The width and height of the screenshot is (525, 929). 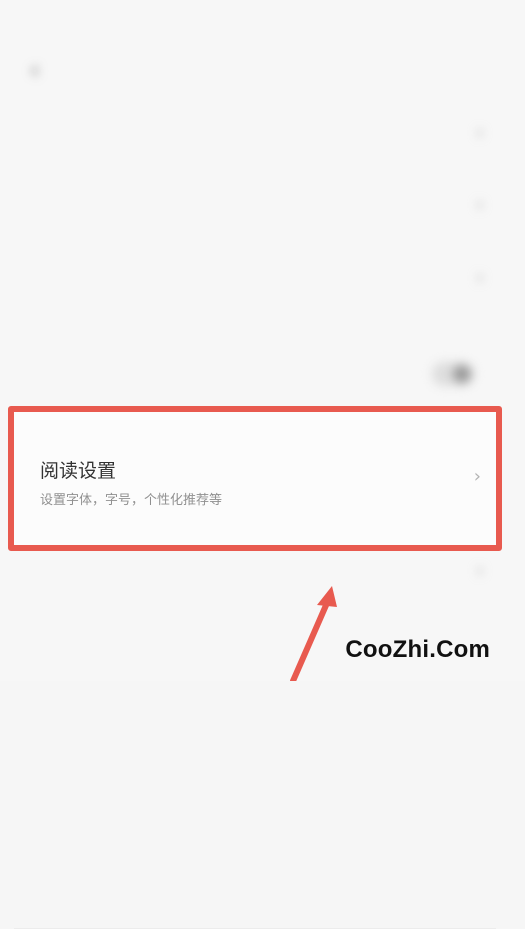 What do you see at coordinates (262, 18) in the screenshot?
I see `status-bar` at bounding box center [262, 18].